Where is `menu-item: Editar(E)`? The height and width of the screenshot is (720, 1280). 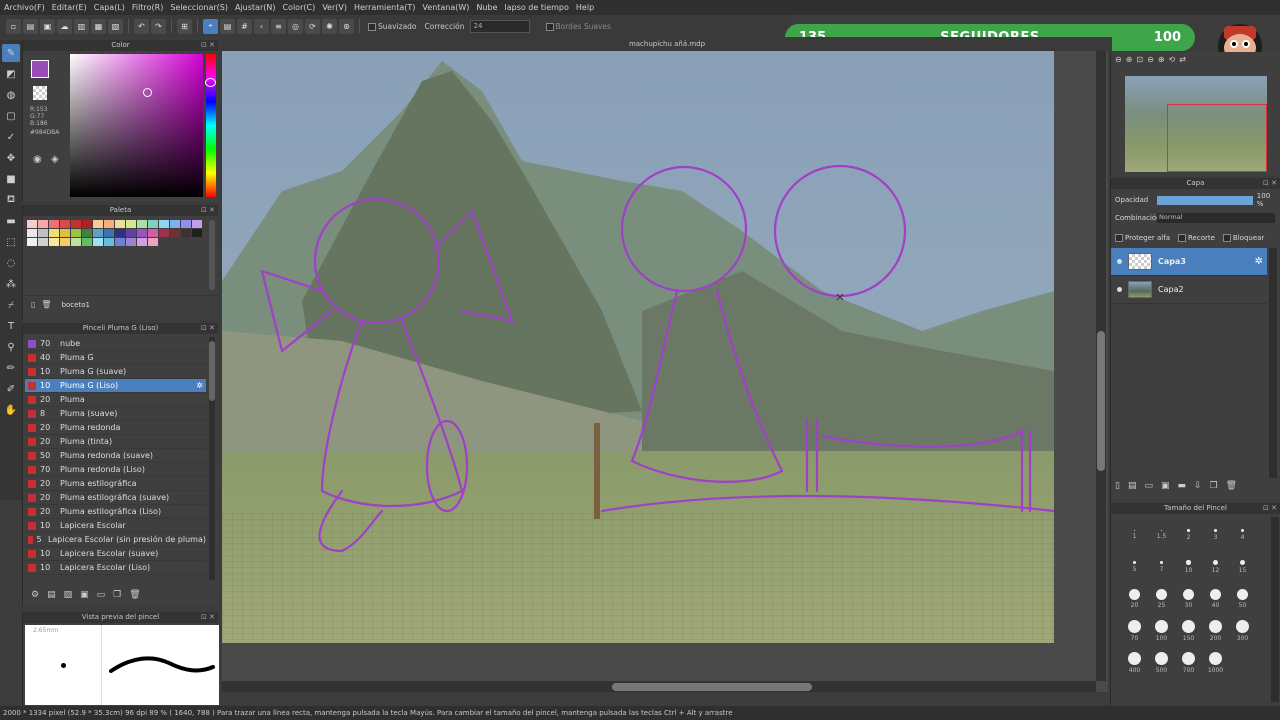
menu-item: Editar(E) is located at coordinates (69, 7).